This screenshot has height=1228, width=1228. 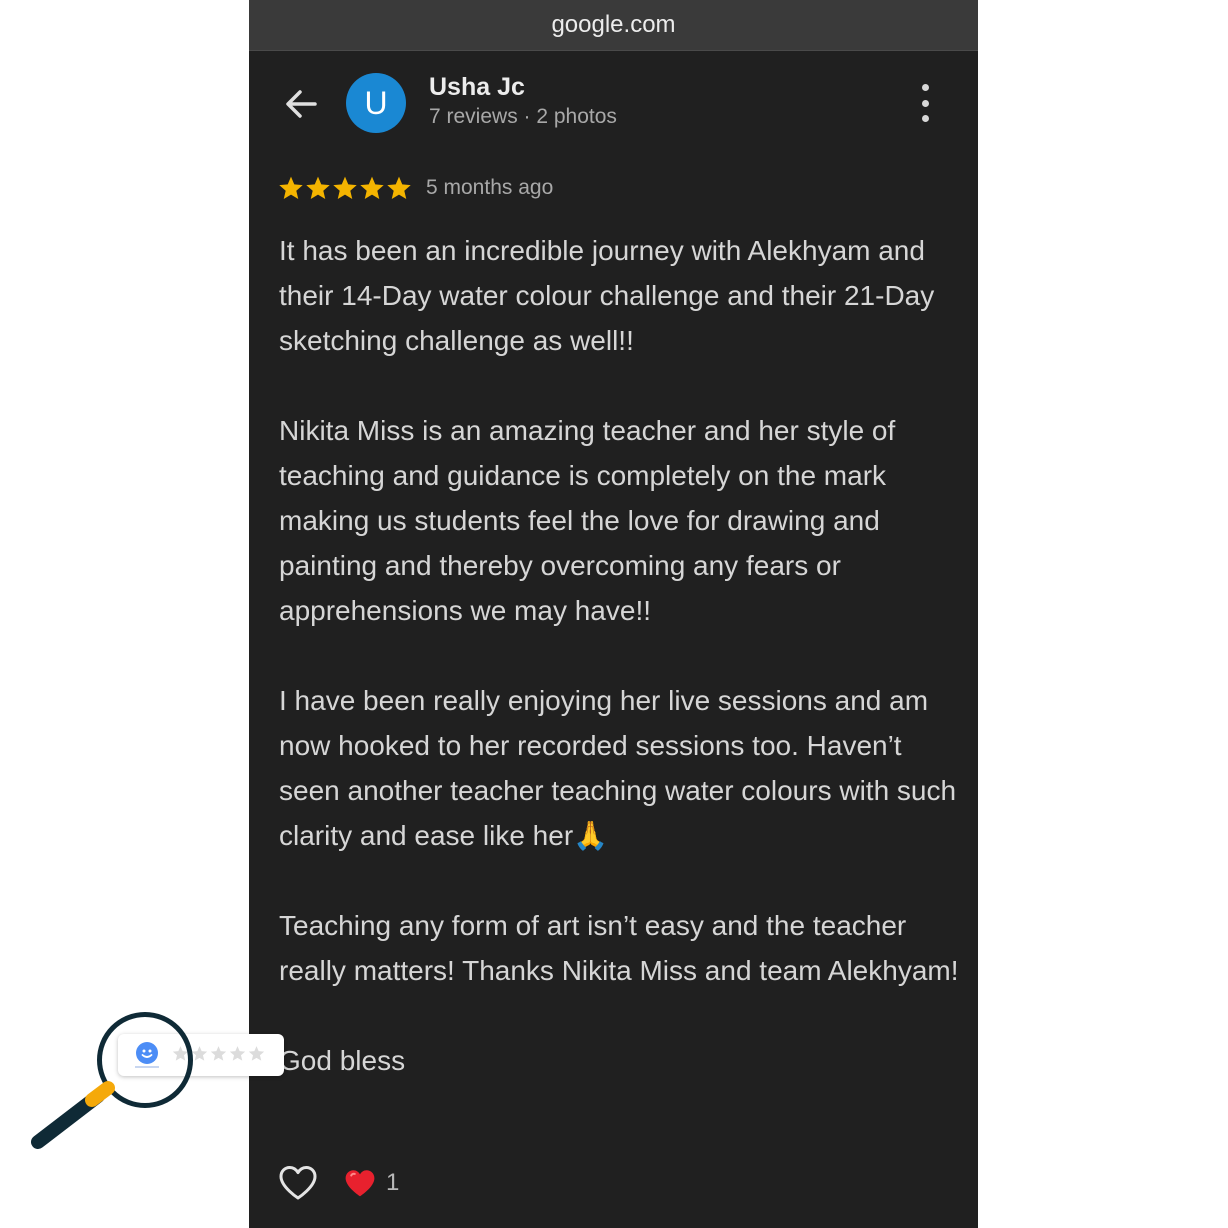 I want to click on avatar: U, so click(x=376, y=103).